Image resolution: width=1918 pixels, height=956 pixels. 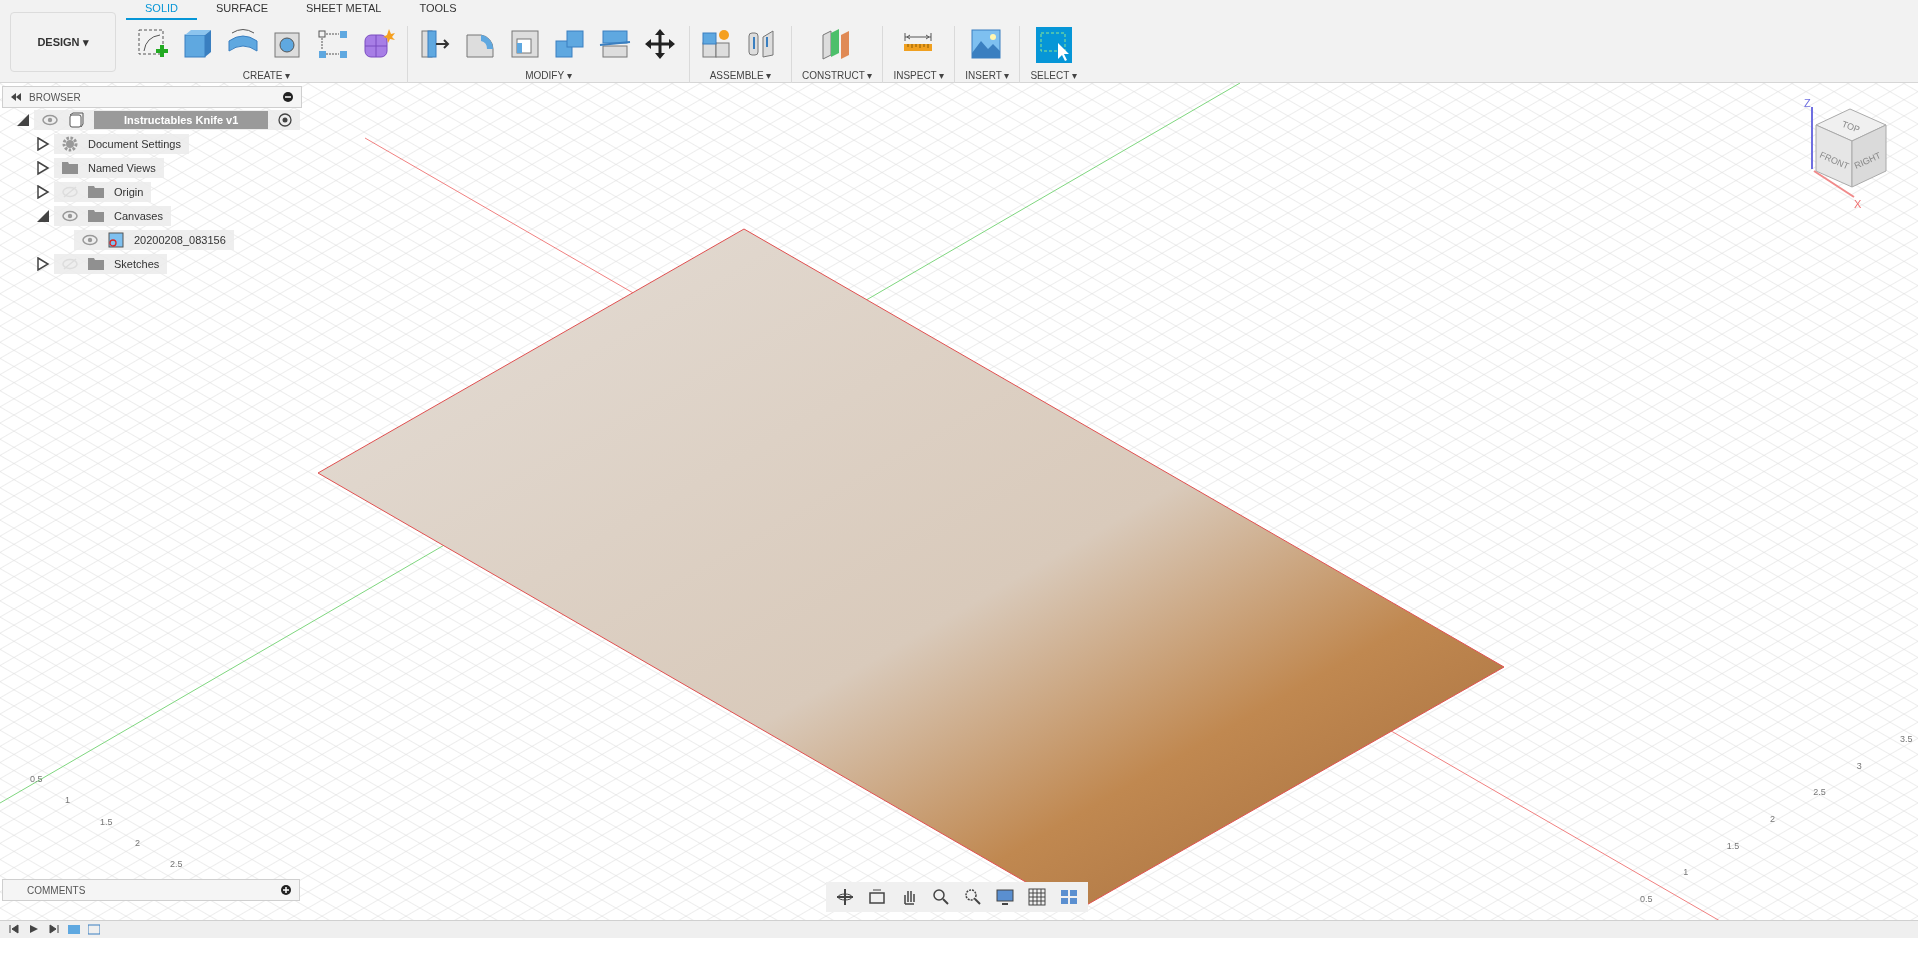 What do you see at coordinates (1859, 766) in the screenshot?
I see `grid-label: 3` at bounding box center [1859, 766].